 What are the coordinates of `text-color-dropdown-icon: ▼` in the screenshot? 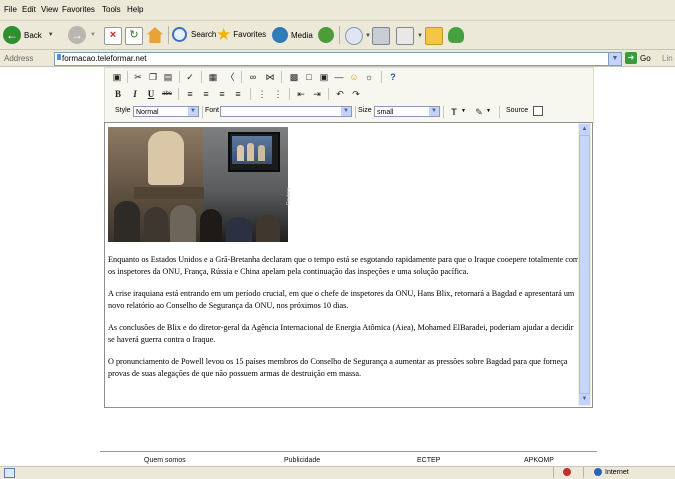 It's located at (463, 111).